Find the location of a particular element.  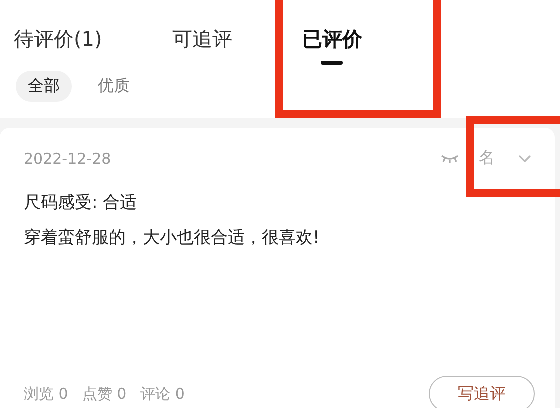

tab: 已评价 is located at coordinates (332, 45).